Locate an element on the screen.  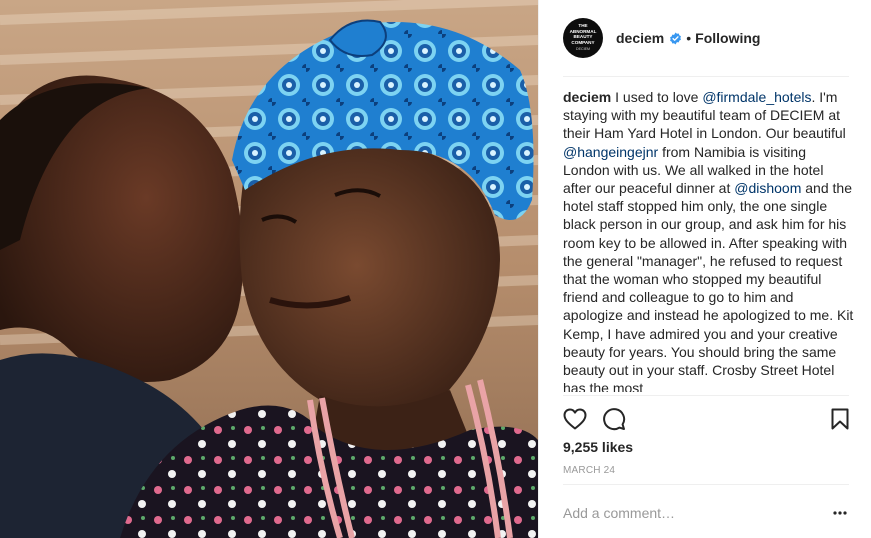
more-options-icon is located at coordinates (840, 513).